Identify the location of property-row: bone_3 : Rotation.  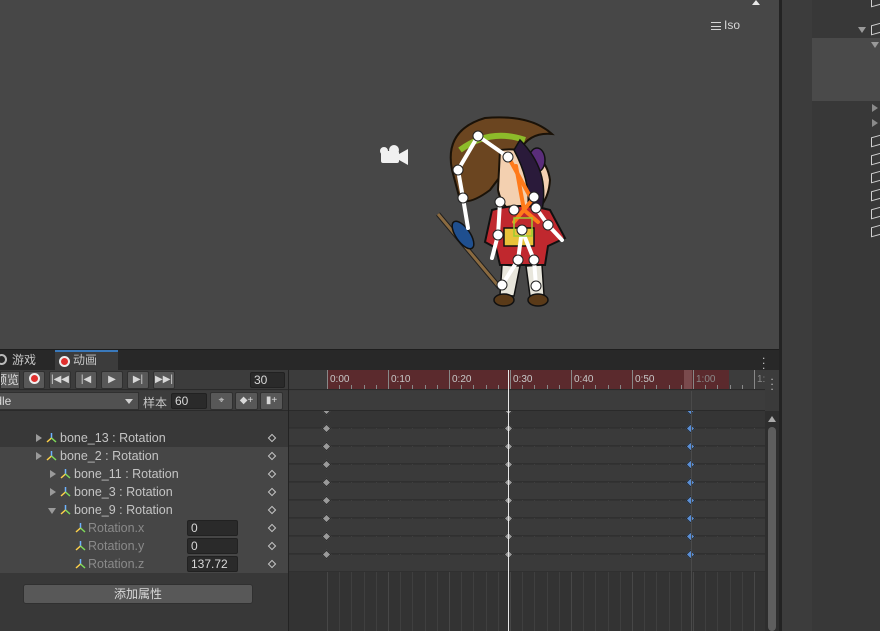
(144, 492).